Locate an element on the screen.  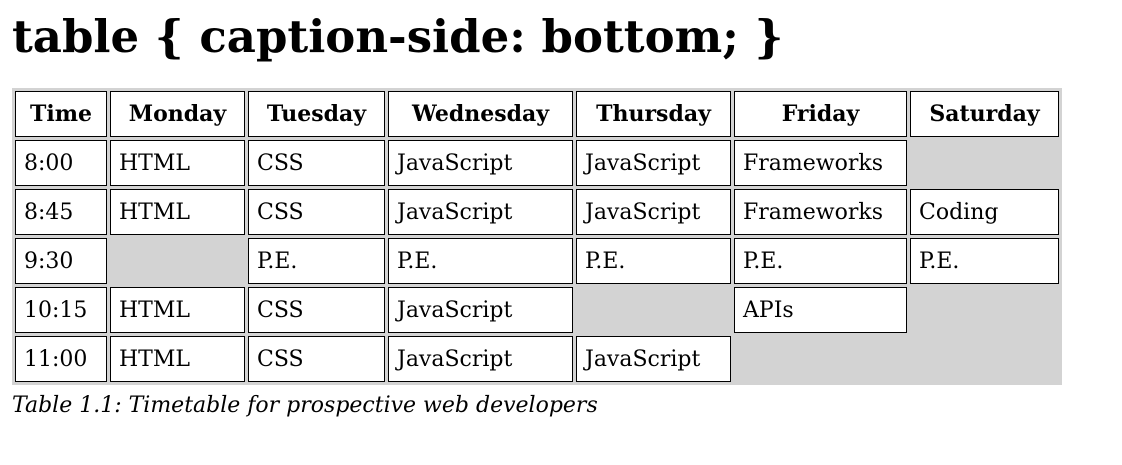
table-row: 10:15 HTML CSS JavaScript APIs is located at coordinates (537, 310).